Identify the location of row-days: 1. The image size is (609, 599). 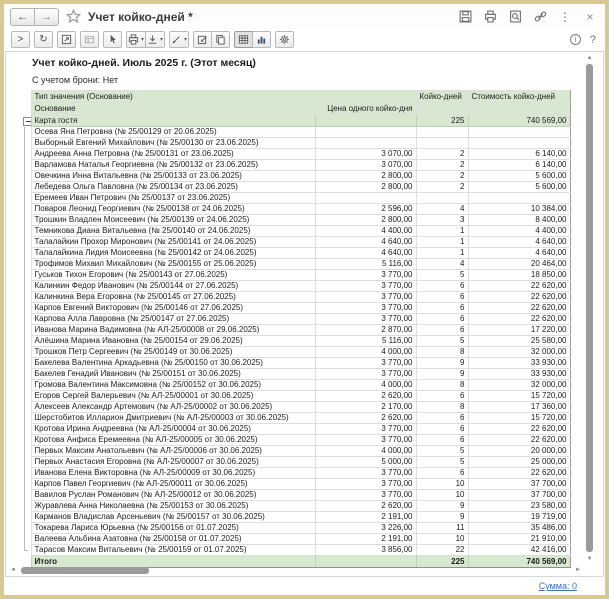
(442, 231).